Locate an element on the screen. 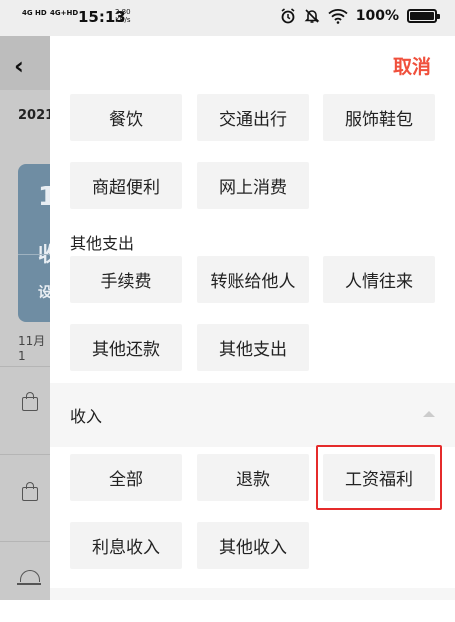 The image size is (455, 622). chip-category: 利息收入 is located at coordinates (126, 545).